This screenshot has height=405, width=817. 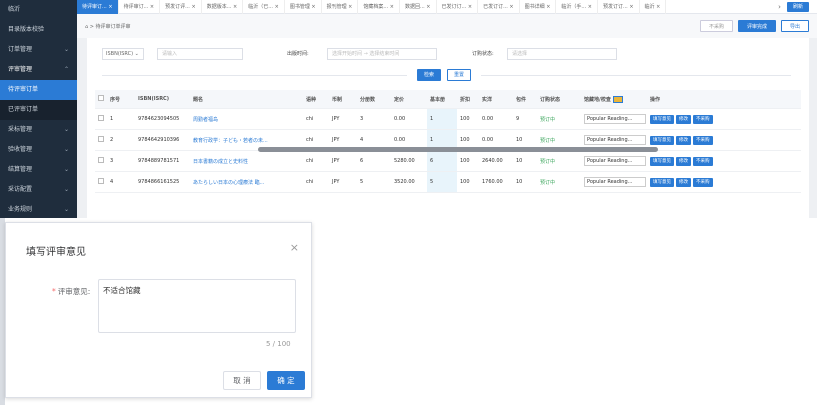 What do you see at coordinates (303, 7) in the screenshot?
I see `tab-item: 图书管理 ×` at bounding box center [303, 7].